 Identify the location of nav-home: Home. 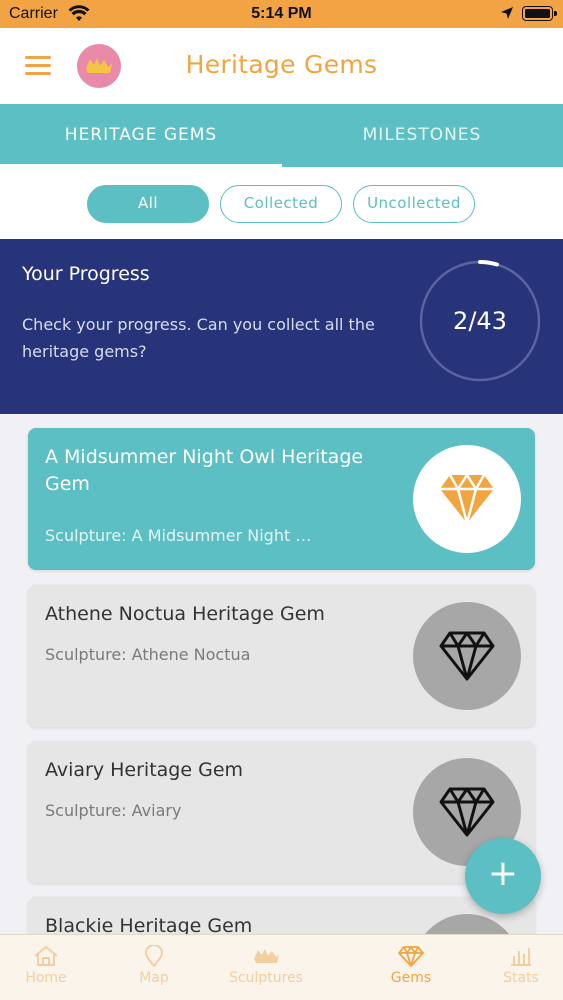
(51, 967).